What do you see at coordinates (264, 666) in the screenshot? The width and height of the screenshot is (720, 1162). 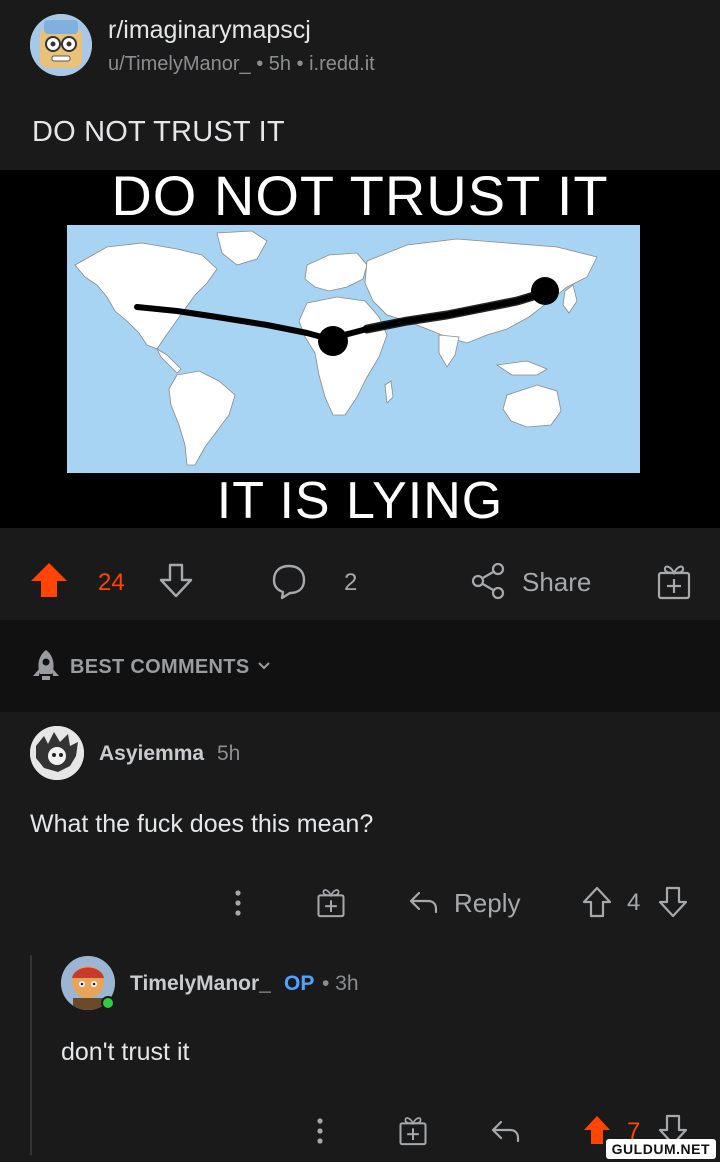 I see `chevron-down-icon` at bounding box center [264, 666].